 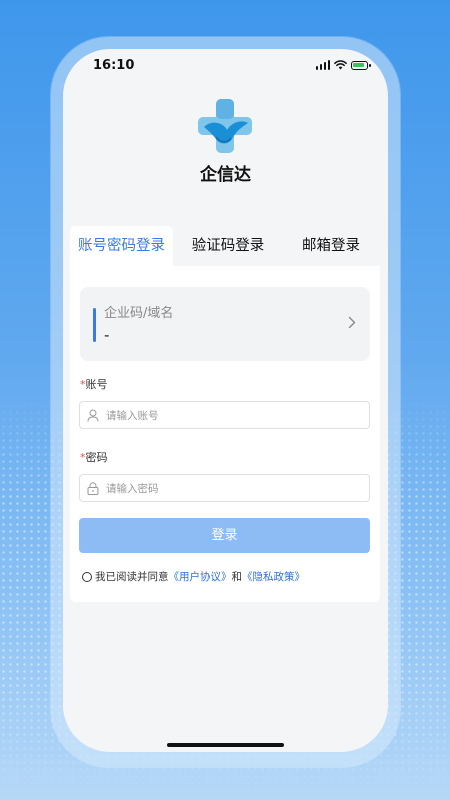 I want to click on agreement-text: 我已阅读并同意, so click(x=132, y=577).